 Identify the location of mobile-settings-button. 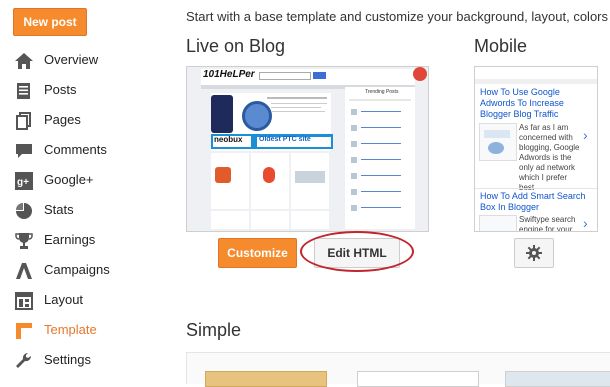
(534, 253).